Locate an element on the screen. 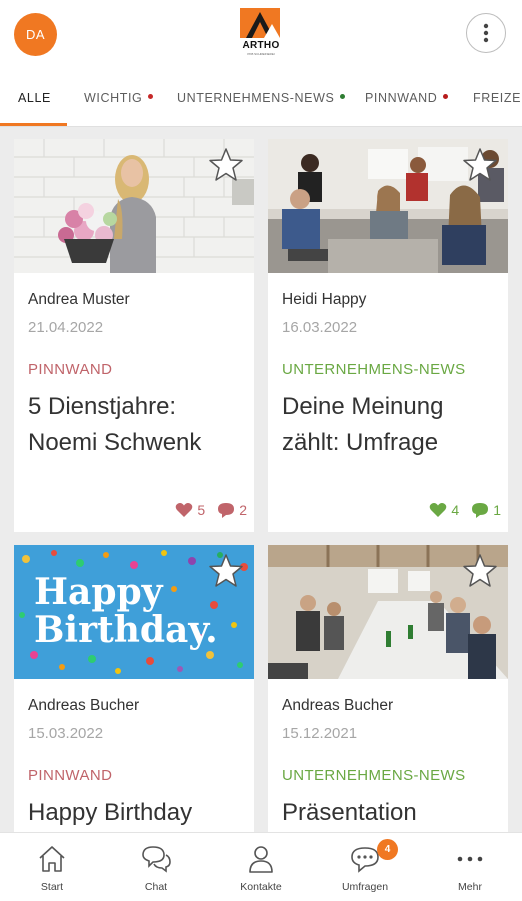 This screenshot has width=522, height=901. nav-item-kontakte: Kontakte is located at coordinates (261, 867).